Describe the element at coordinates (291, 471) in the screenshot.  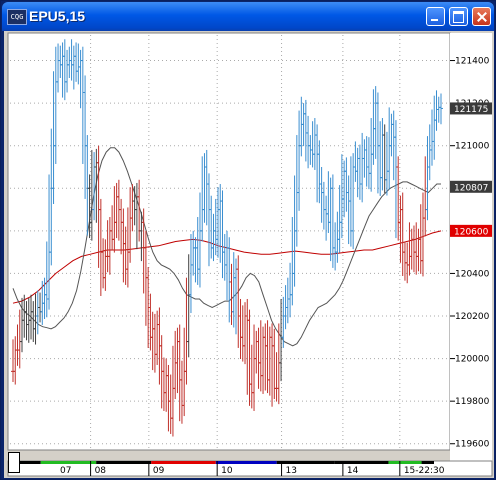
I see `x-tick-label: 13` at that location.